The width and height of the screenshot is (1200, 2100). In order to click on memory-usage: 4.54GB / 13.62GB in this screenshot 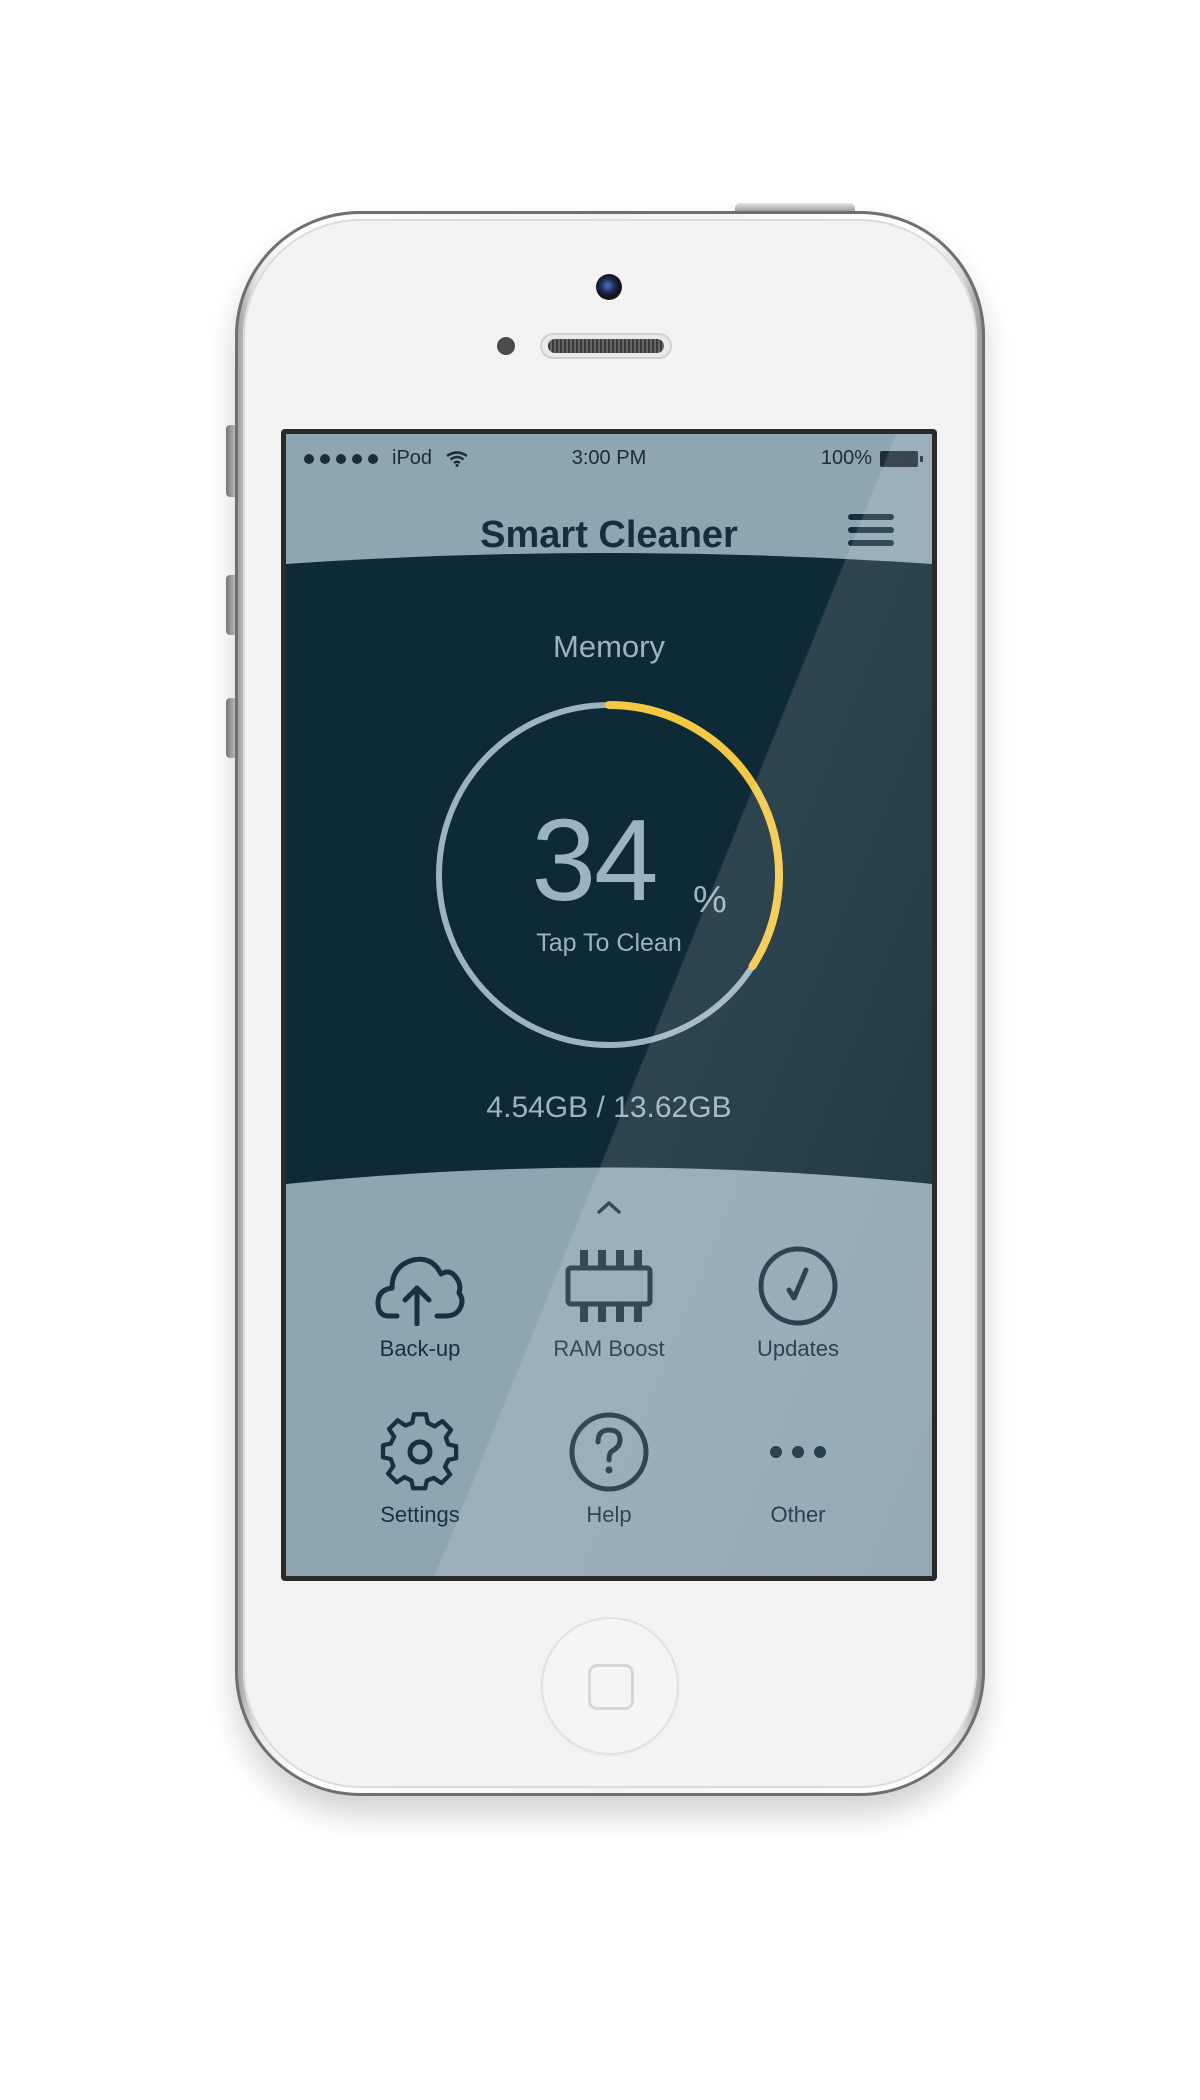, I will do `click(609, 1107)`.